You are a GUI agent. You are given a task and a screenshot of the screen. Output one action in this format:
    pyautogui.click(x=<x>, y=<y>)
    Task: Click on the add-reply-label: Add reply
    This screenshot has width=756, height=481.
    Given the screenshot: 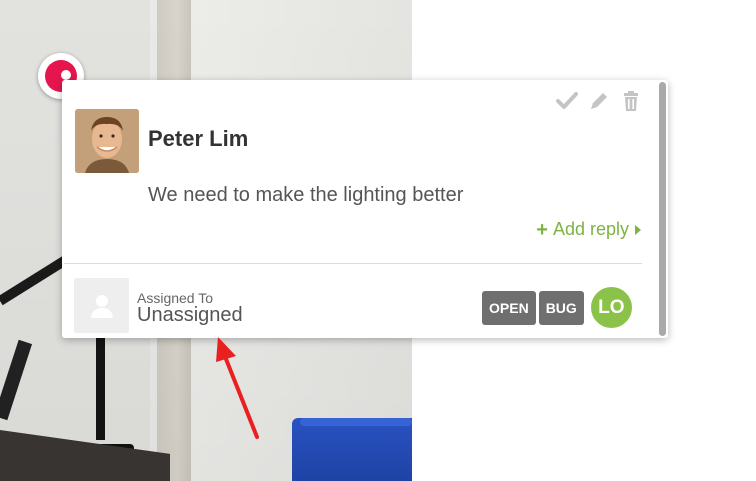 What is the action you would take?
    pyautogui.click(x=590, y=229)
    